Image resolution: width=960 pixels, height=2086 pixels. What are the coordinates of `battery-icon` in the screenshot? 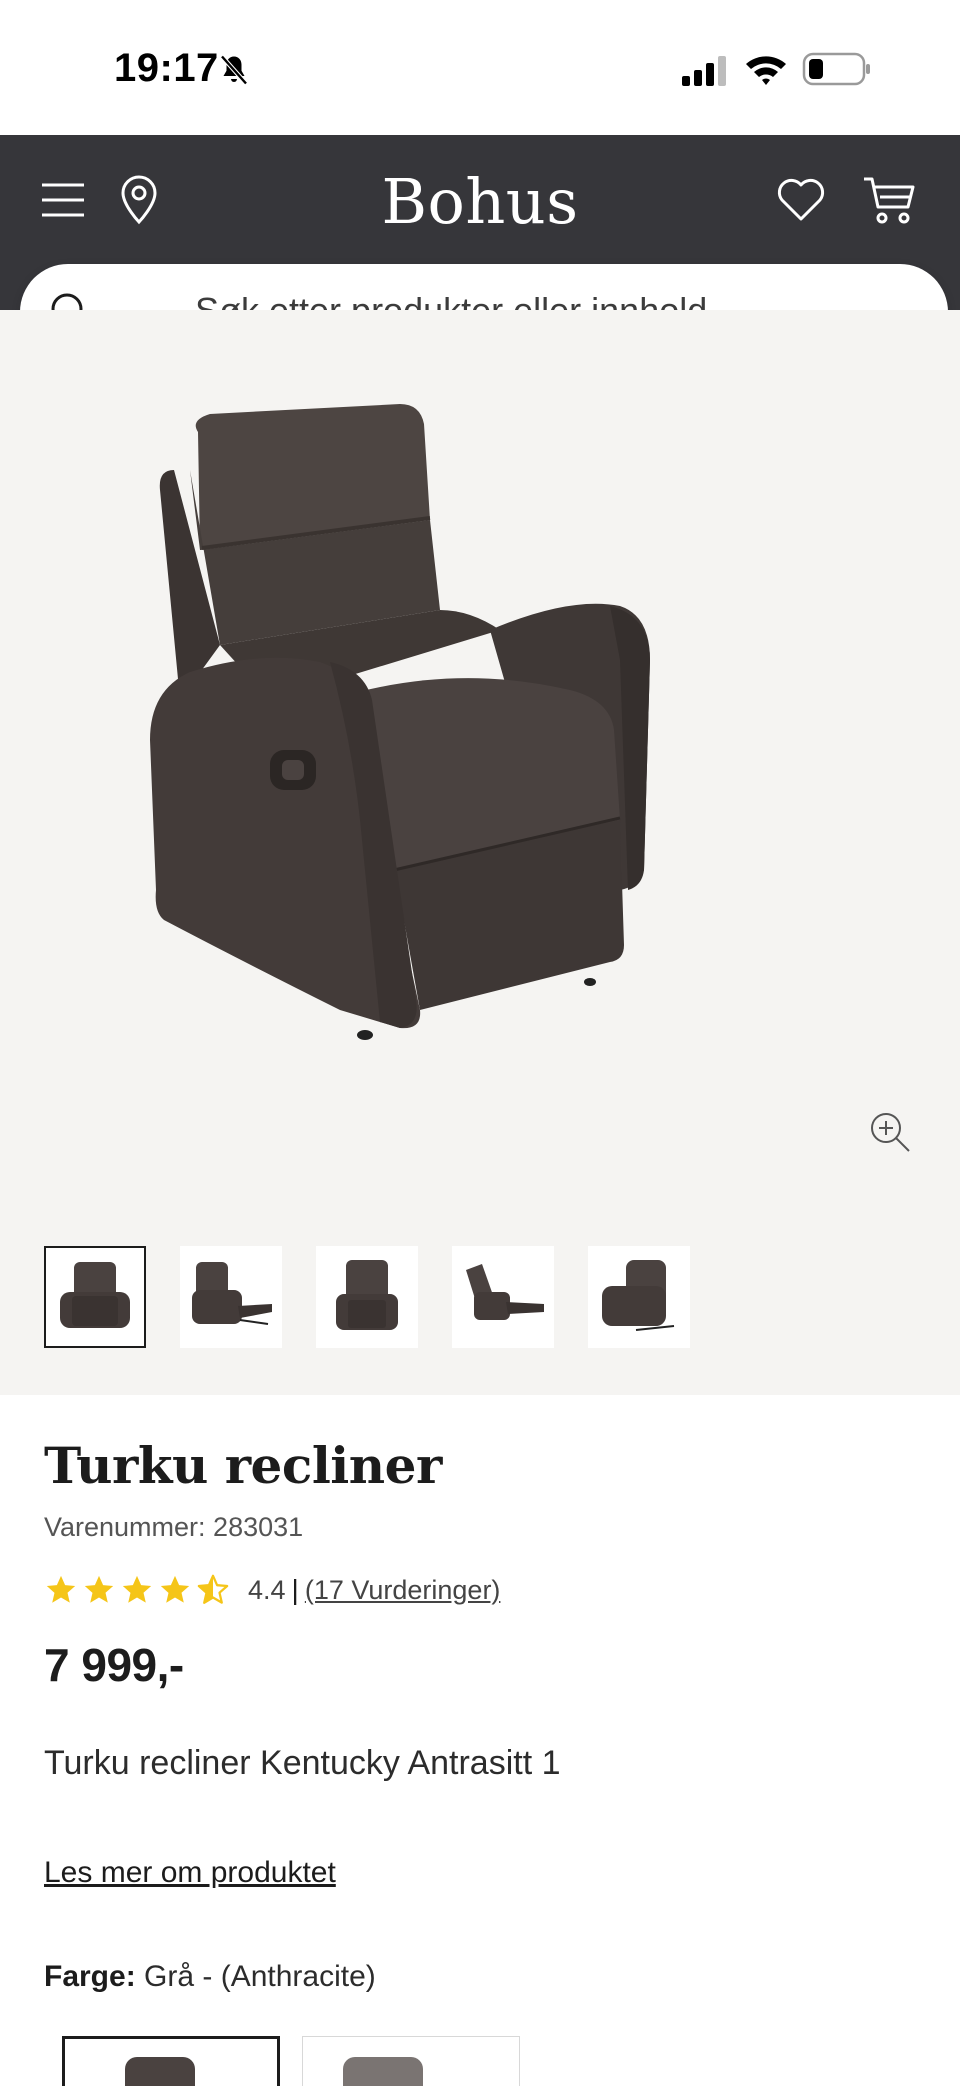 It's located at (836, 69).